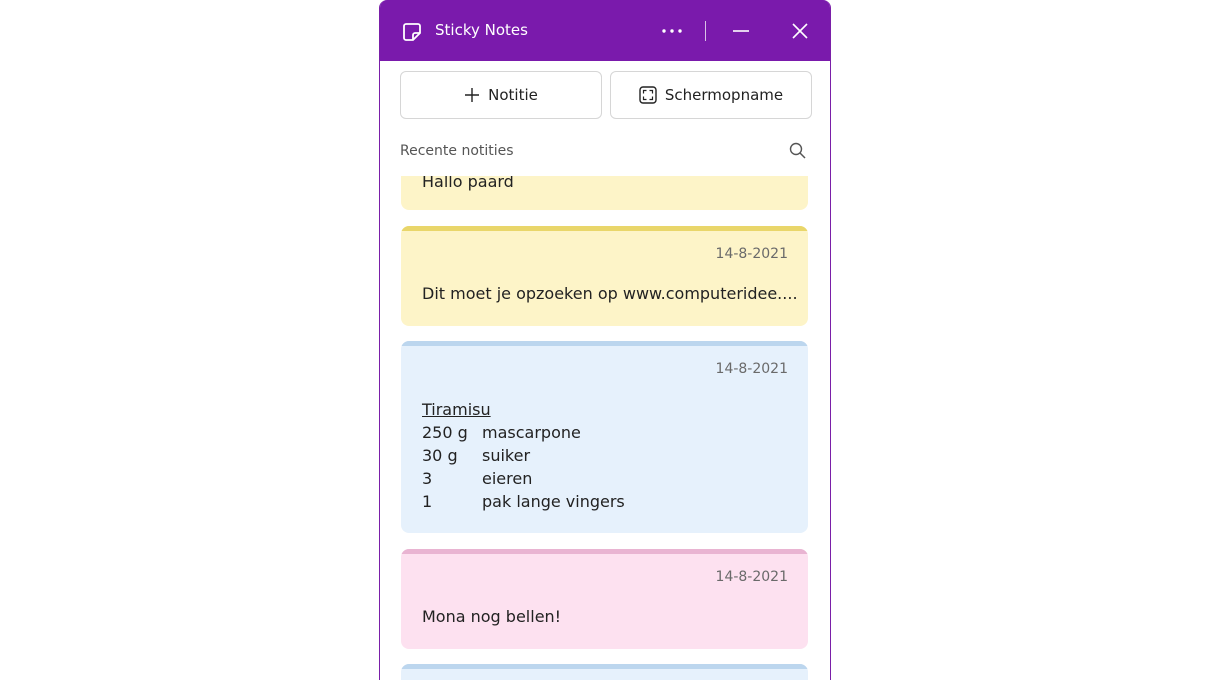 Image resolution: width=1209 pixels, height=680 pixels. I want to click on screenshot-label: Schermopname, so click(724, 95).